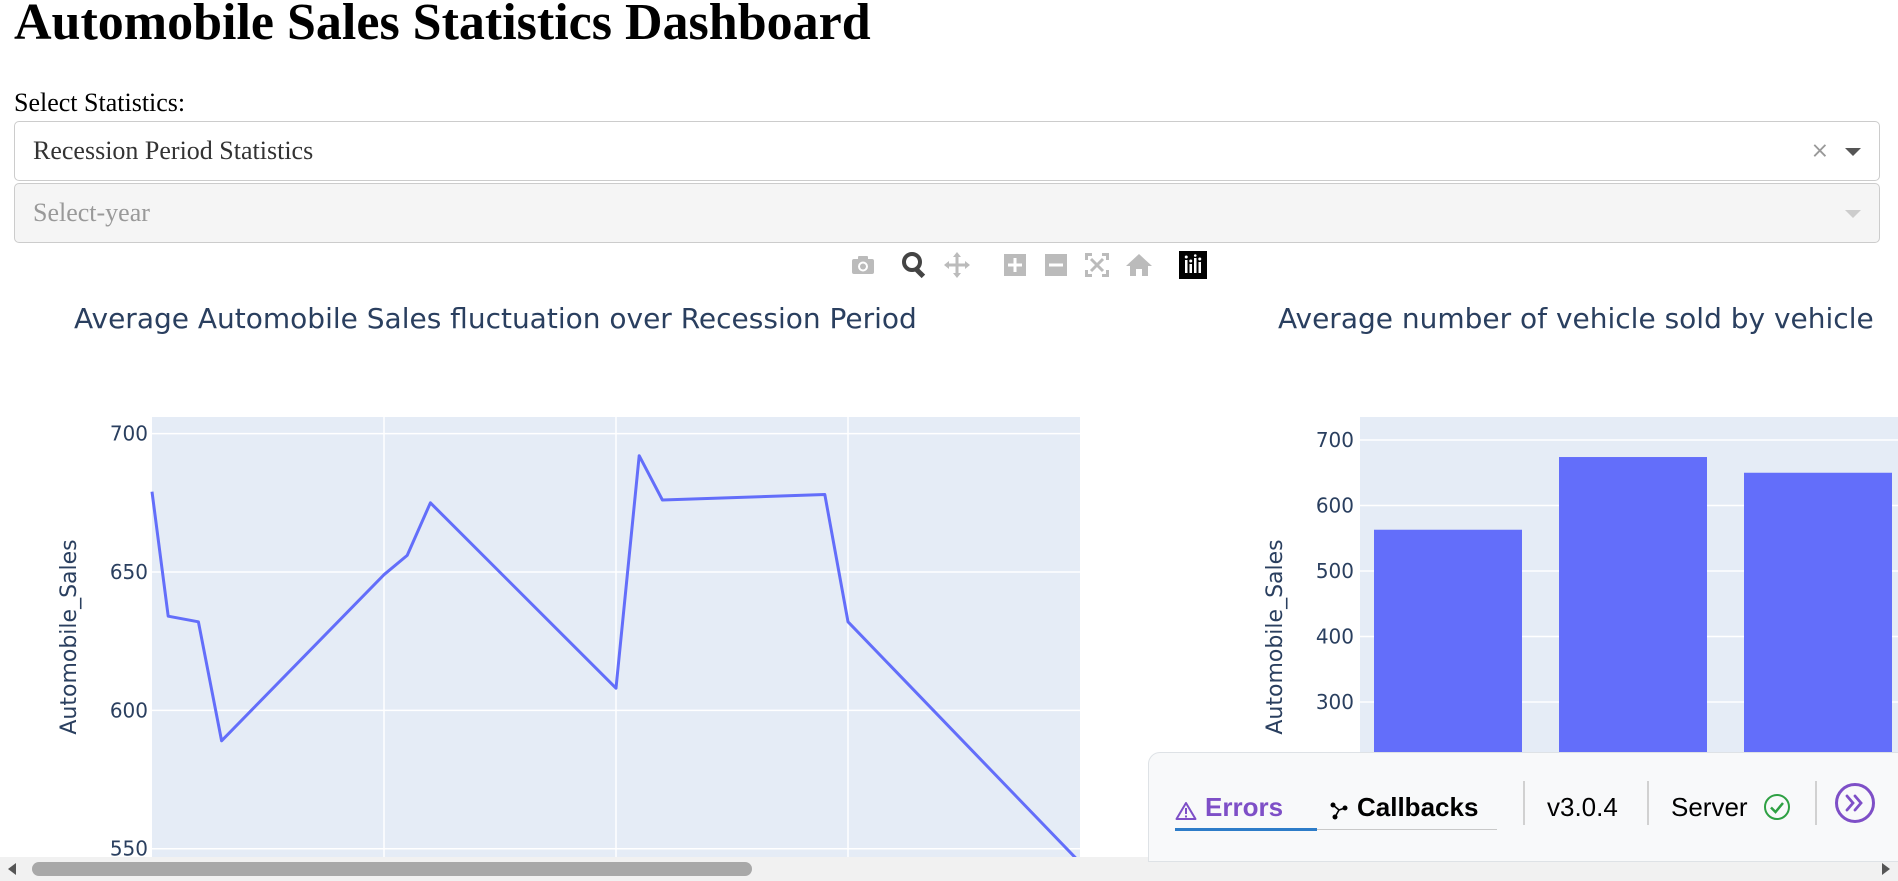 The width and height of the screenshot is (1898, 881). Describe the element at coordinates (863, 266) in the screenshot. I see `camera-icon` at that location.